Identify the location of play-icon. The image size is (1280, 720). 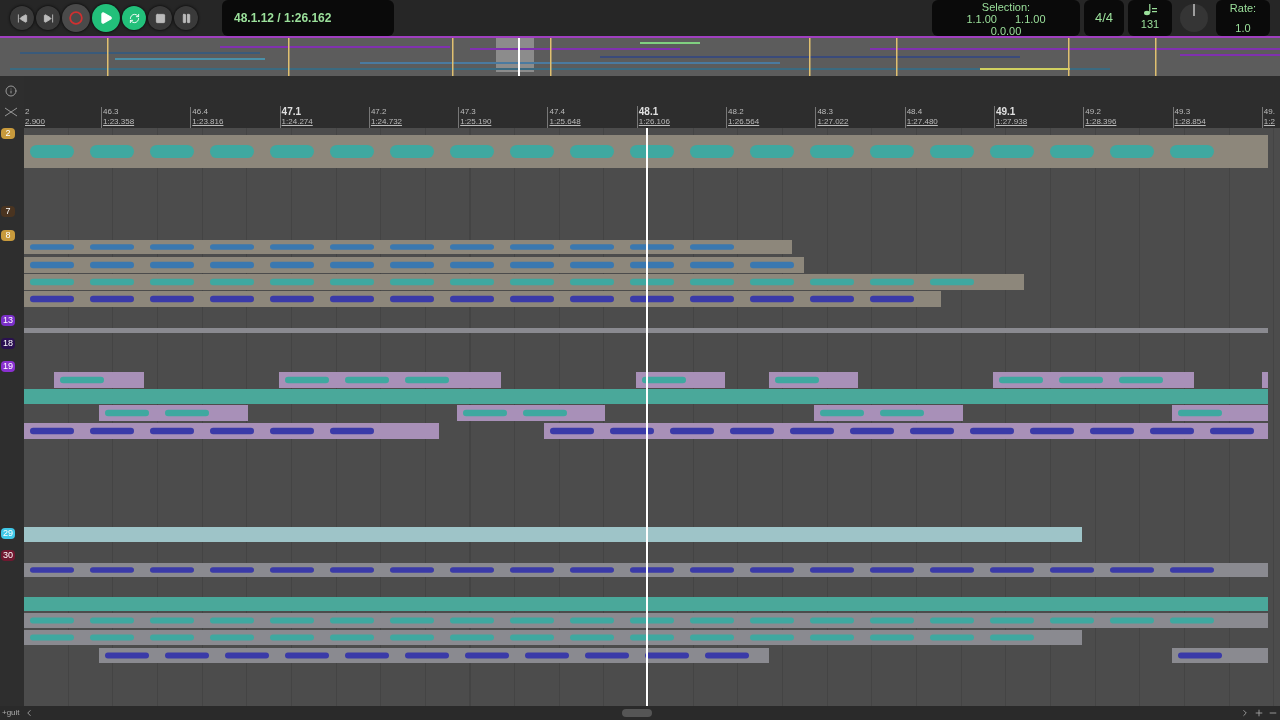
(106, 18).